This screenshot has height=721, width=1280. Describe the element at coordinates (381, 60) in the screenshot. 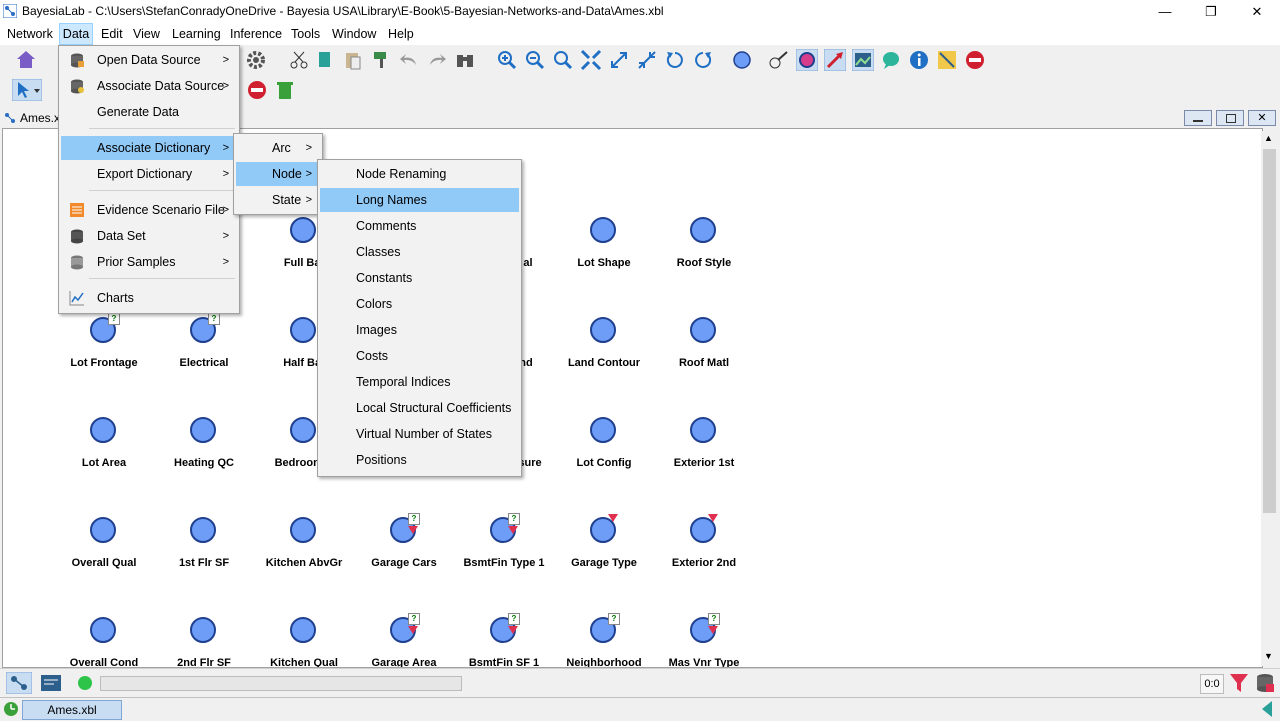

I see `format-painter-icon` at that location.